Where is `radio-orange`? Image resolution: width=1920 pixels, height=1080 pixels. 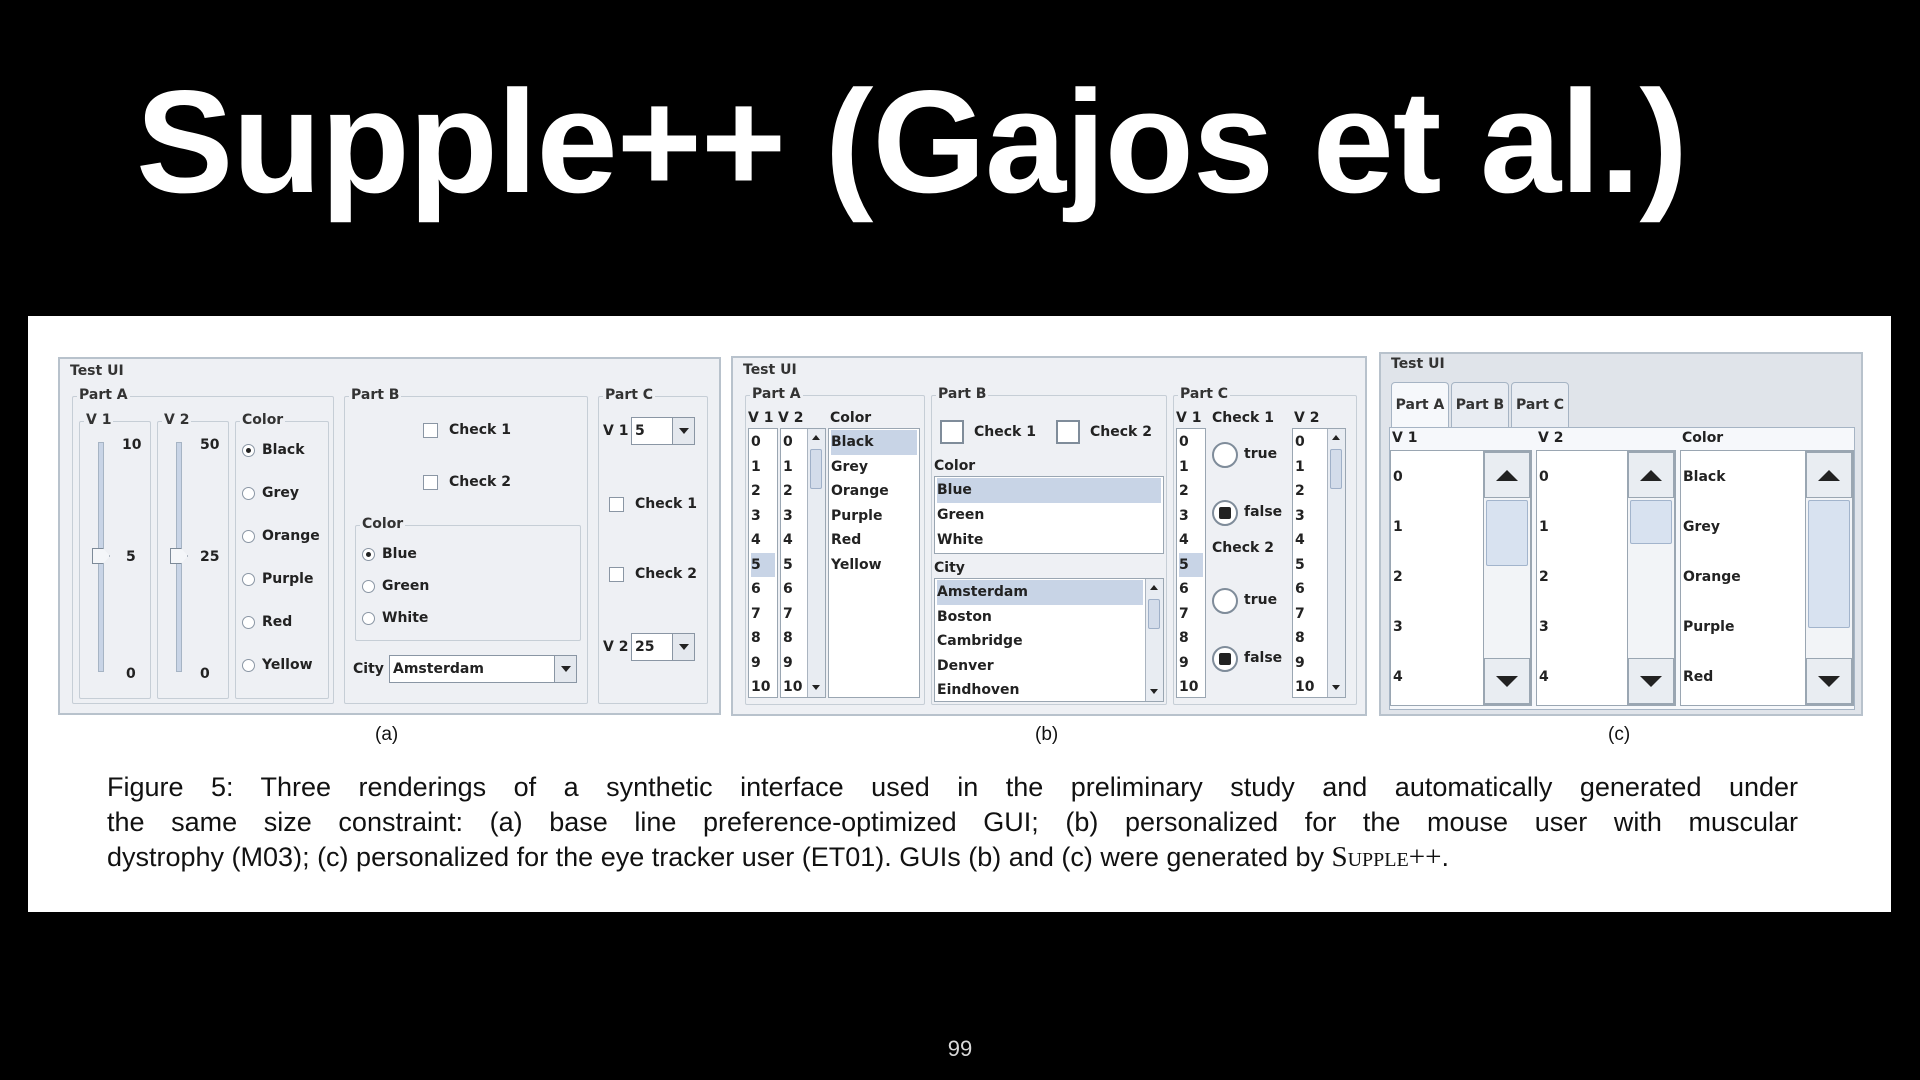 radio-orange is located at coordinates (248, 536).